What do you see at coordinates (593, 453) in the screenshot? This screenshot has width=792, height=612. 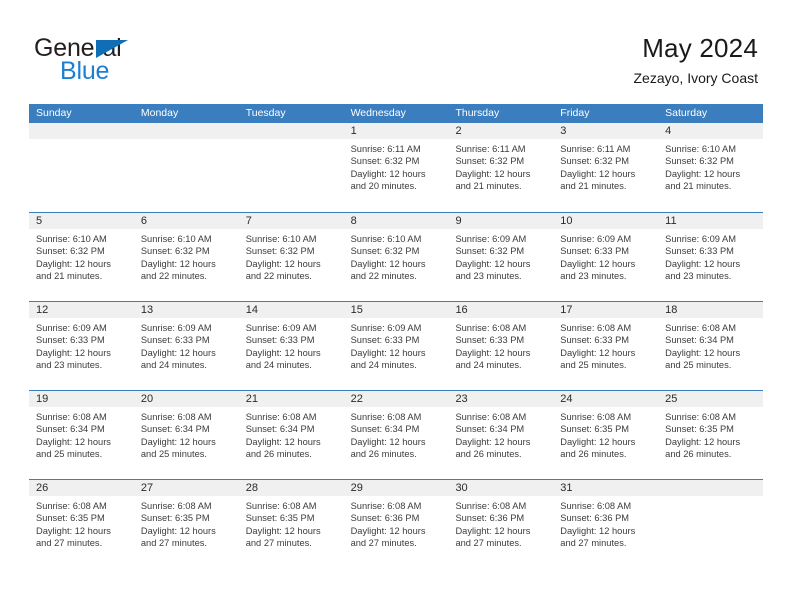 I see `daylight-text-line2: and 26 minutes.` at bounding box center [593, 453].